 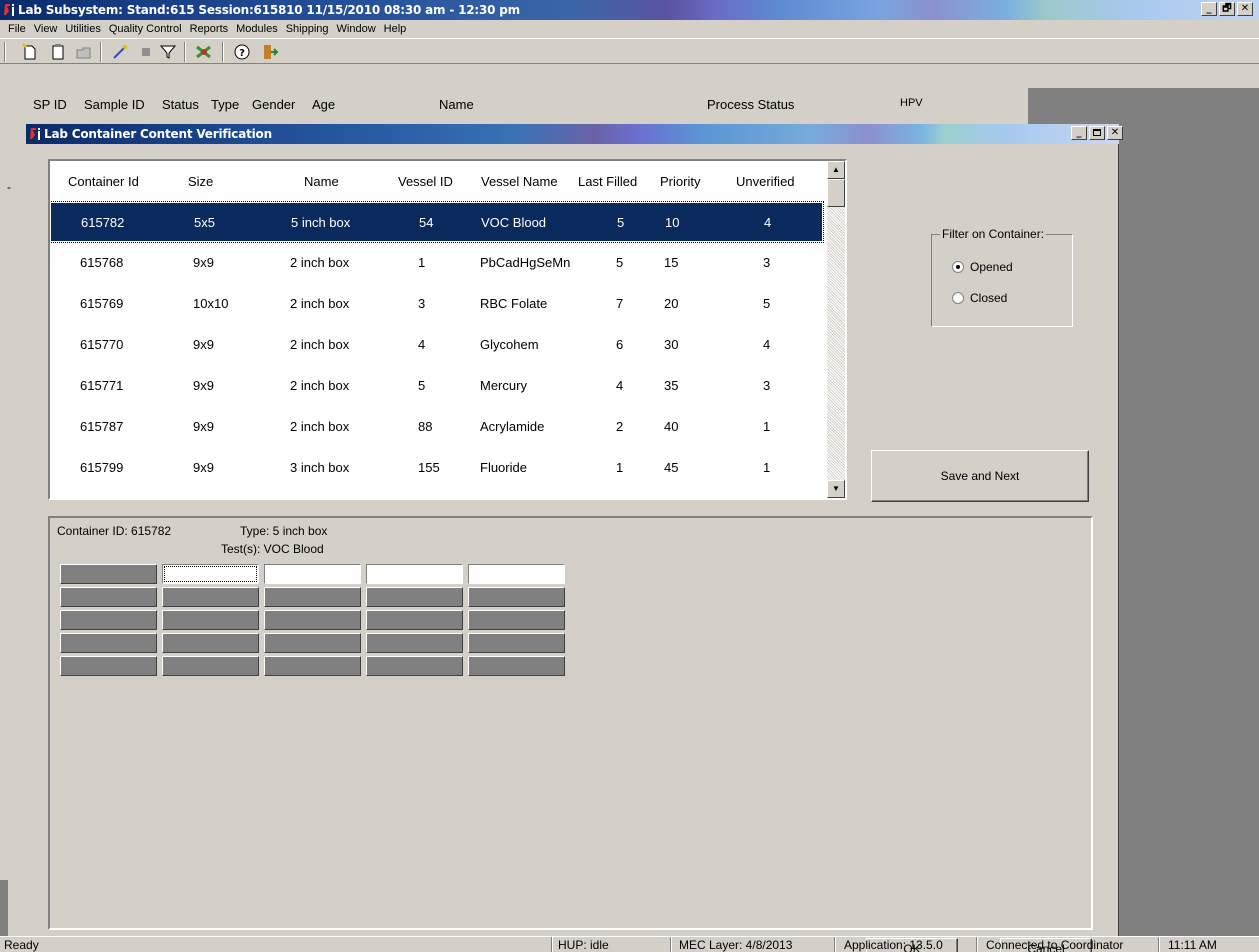 What do you see at coordinates (146, 52) in the screenshot?
I see `stop-icon` at bounding box center [146, 52].